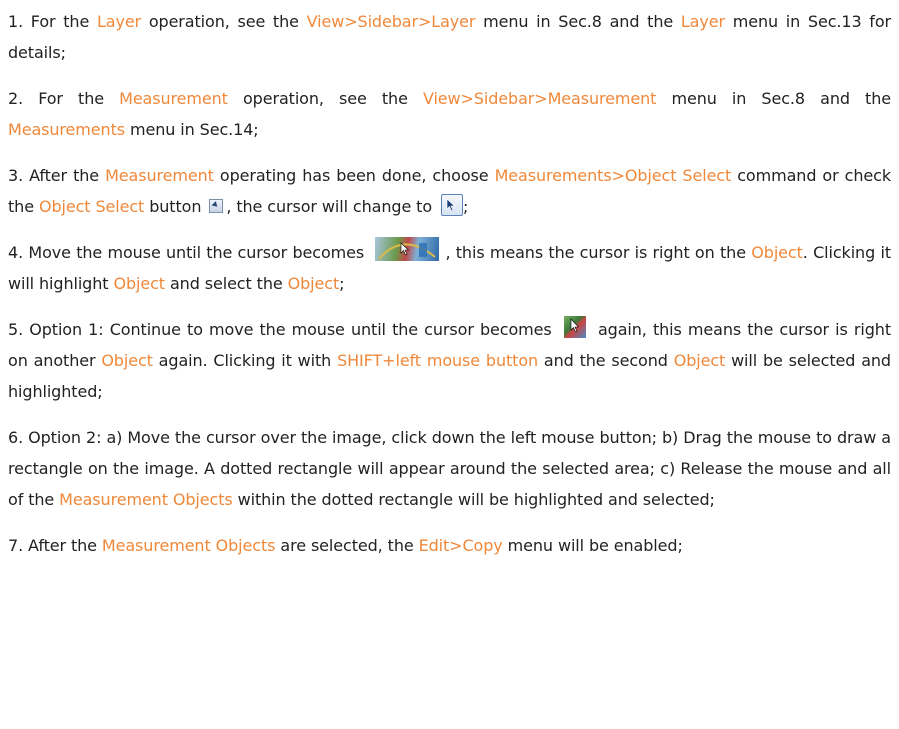 The width and height of the screenshot is (899, 729). I want to click on arrow-cursor-icon, so click(452, 204).